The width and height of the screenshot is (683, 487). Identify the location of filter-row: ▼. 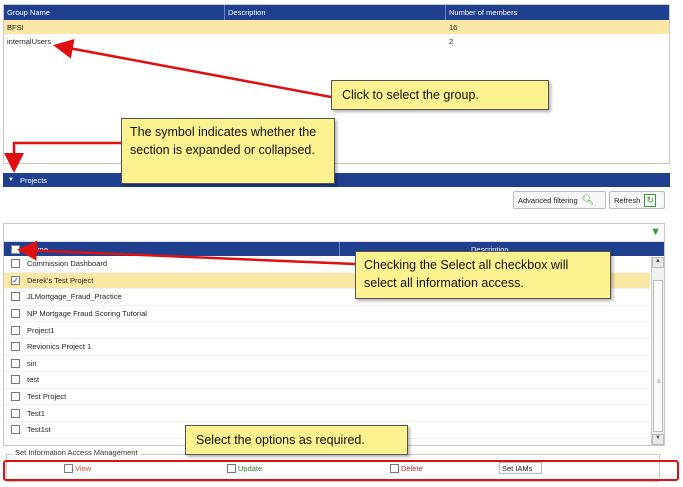
(334, 233).